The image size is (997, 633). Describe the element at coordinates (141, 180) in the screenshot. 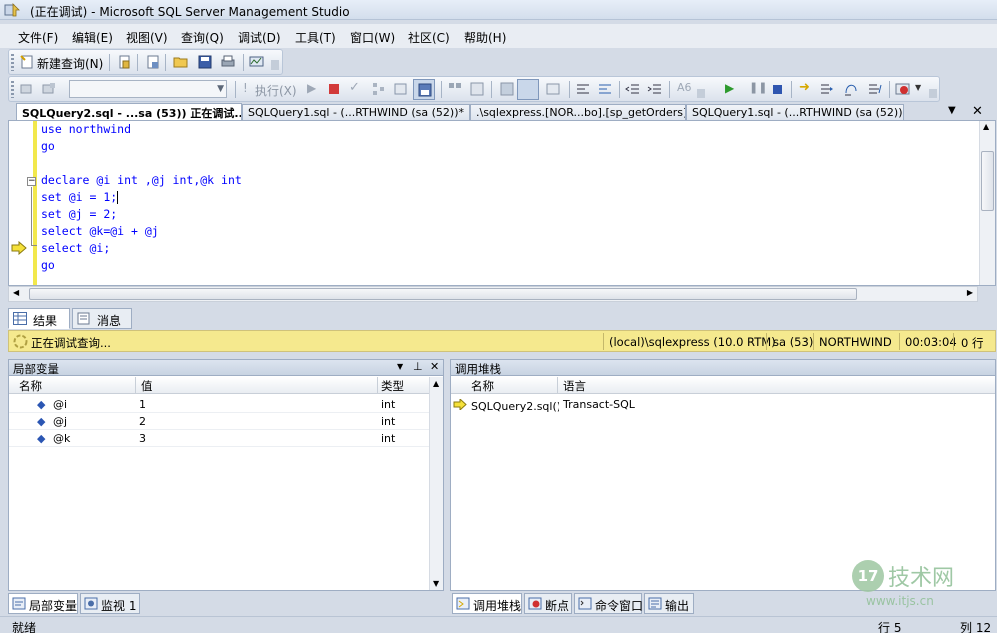

I see `code-line: declare @i int ,@j int,@k int` at that location.